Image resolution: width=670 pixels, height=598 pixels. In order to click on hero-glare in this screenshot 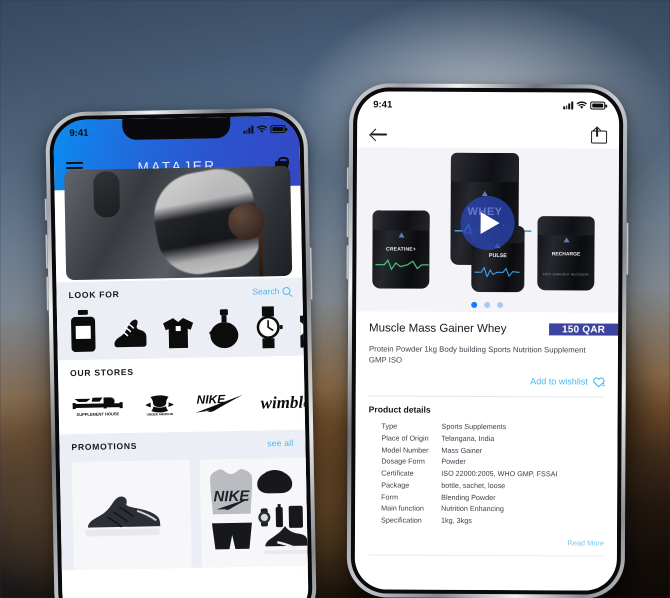, I will do `click(178, 223)`.